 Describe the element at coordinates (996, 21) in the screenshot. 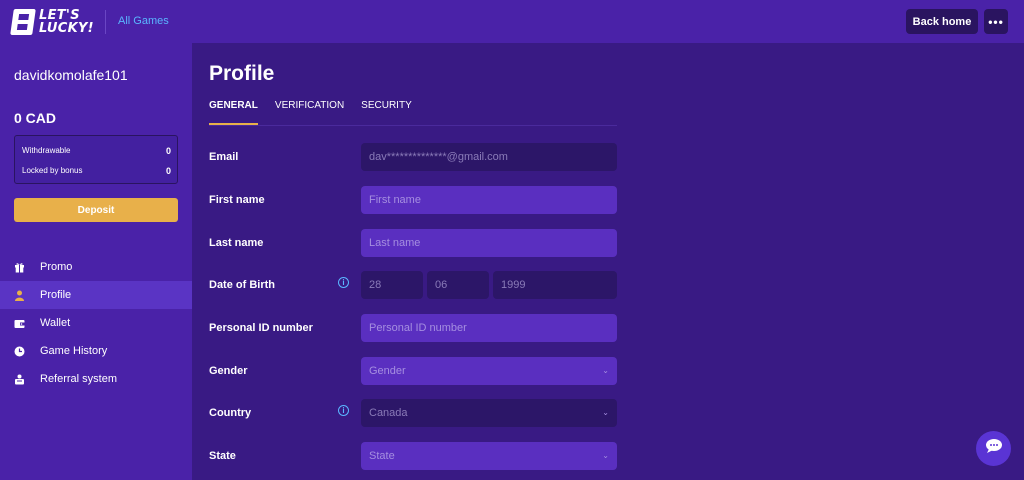

I see `more-options-button: •••` at that location.